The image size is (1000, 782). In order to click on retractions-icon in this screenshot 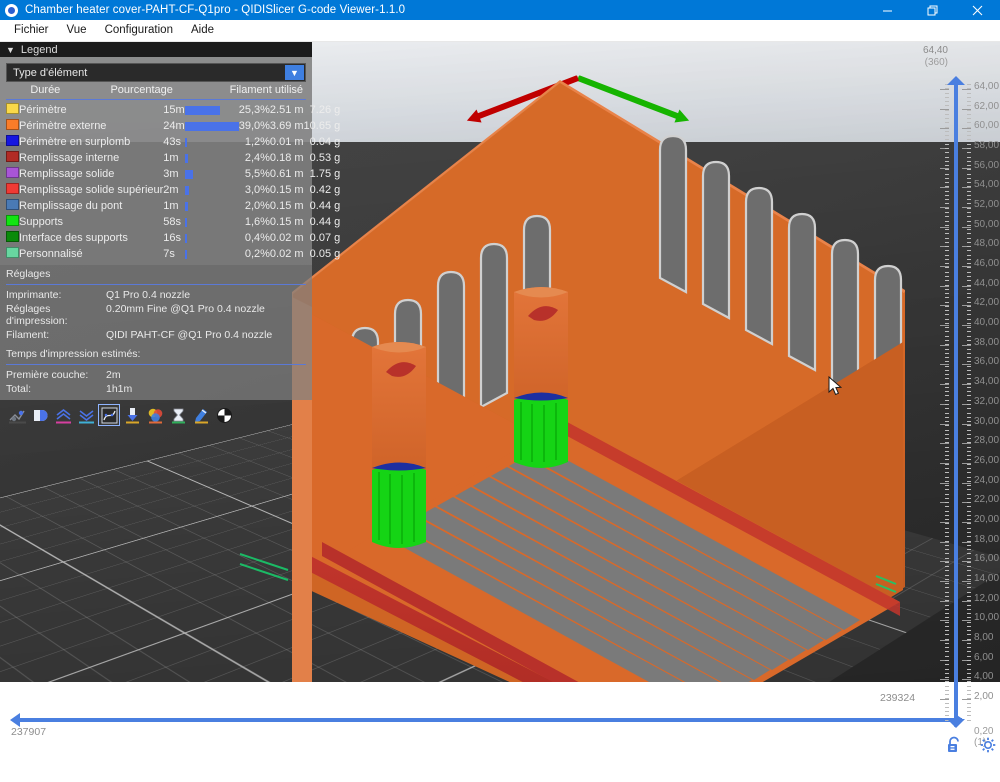, I will do `click(63, 415)`.